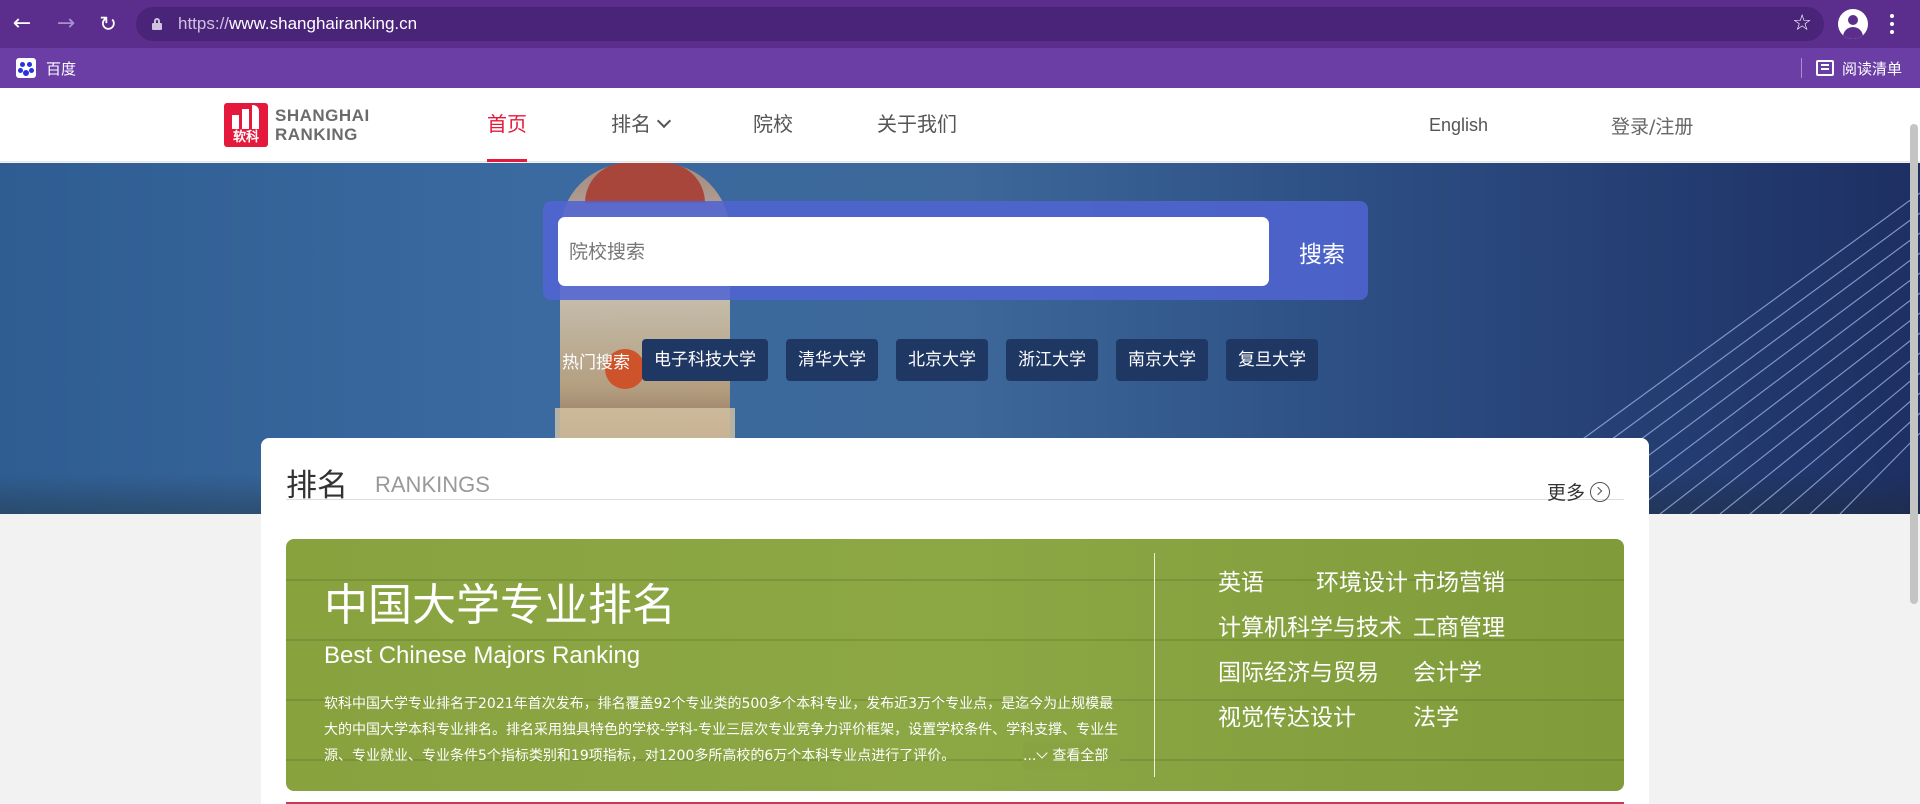 The image size is (1920, 804). I want to click on hot-tag: 复旦大学, so click(1272, 360).